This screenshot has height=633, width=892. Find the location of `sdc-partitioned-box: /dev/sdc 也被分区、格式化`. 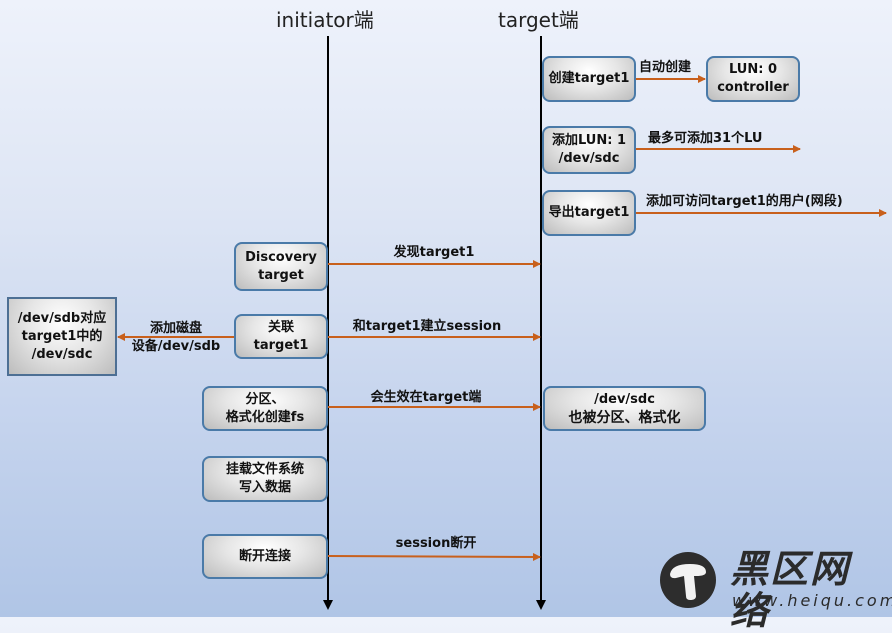

sdc-partitioned-box: /dev/sdc 也被分区、格式化 is located at coordinates (624, 408).